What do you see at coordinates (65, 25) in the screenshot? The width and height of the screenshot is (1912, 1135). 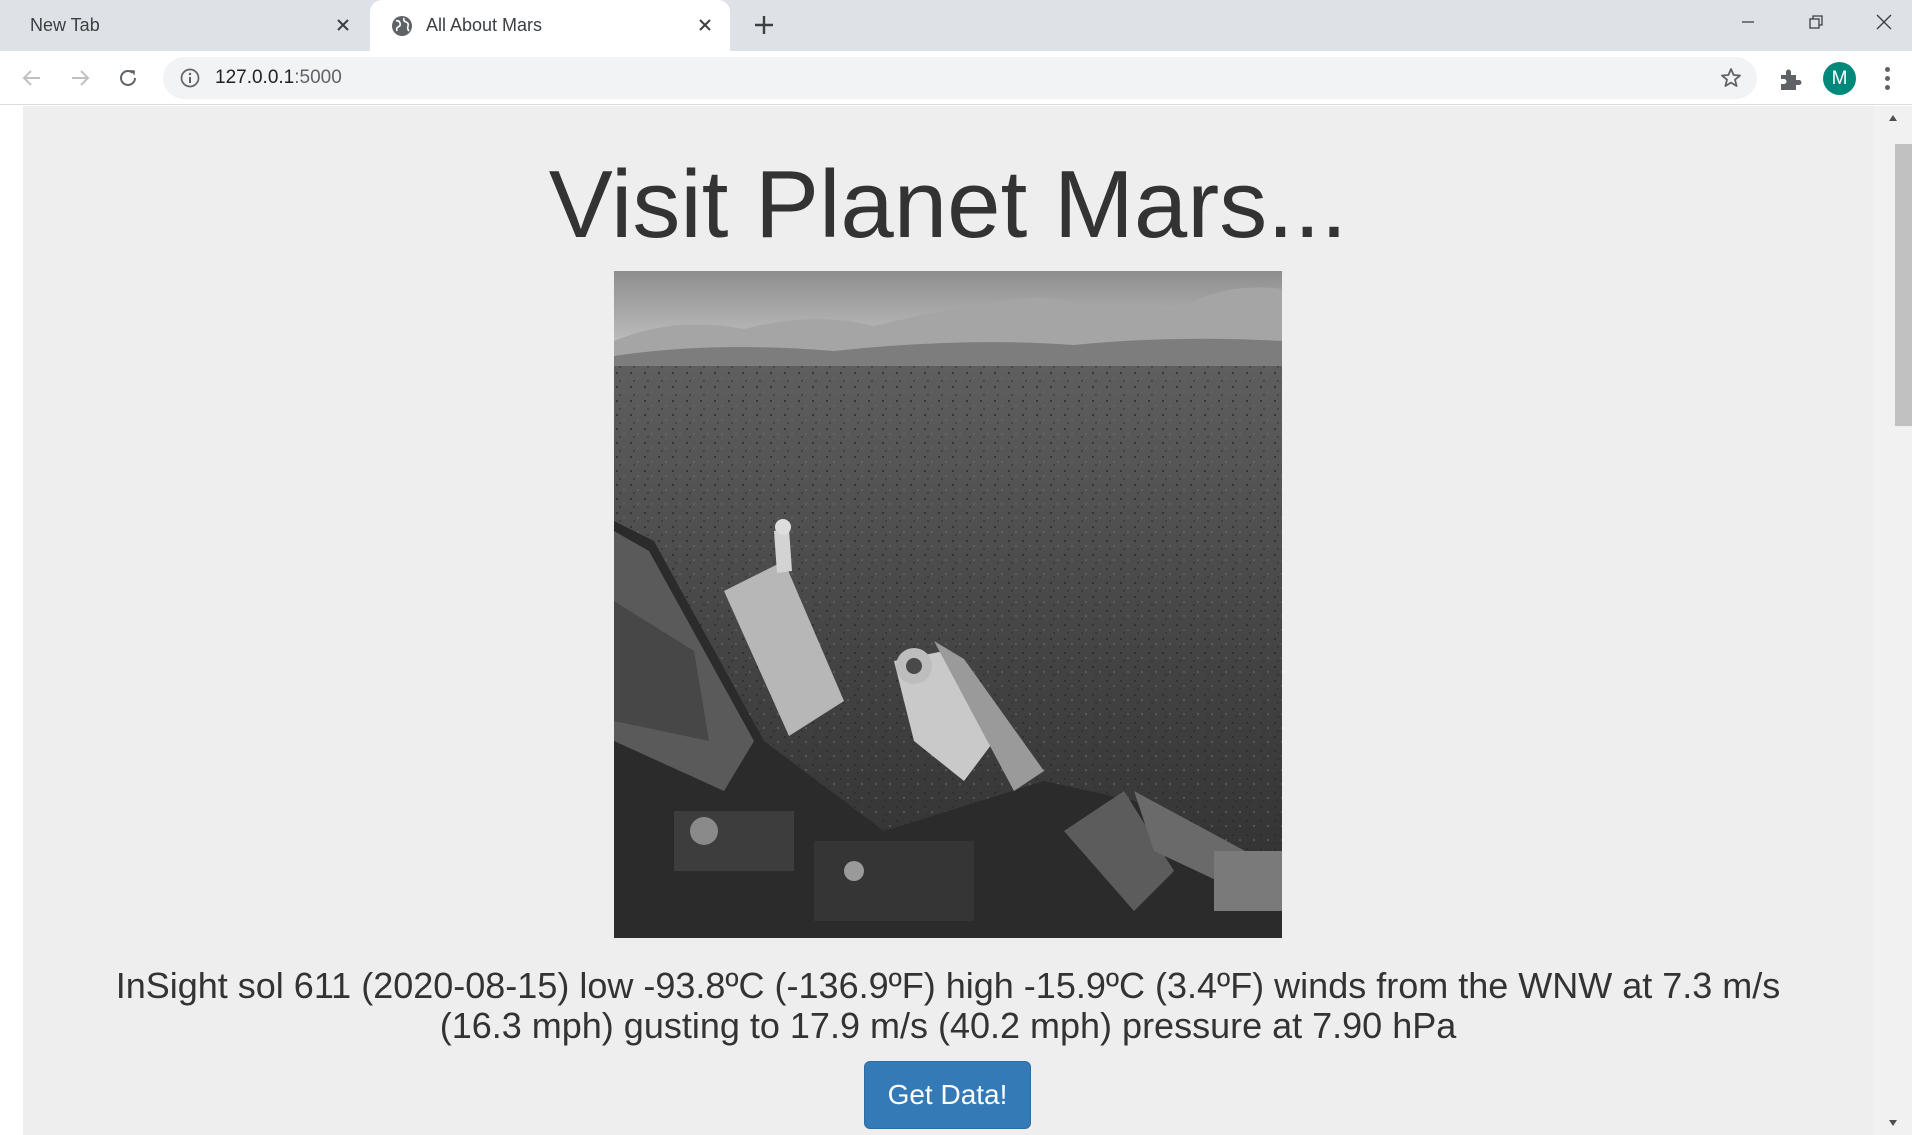 I see `tab-title: New Tab` at bounding box center [65, 25].